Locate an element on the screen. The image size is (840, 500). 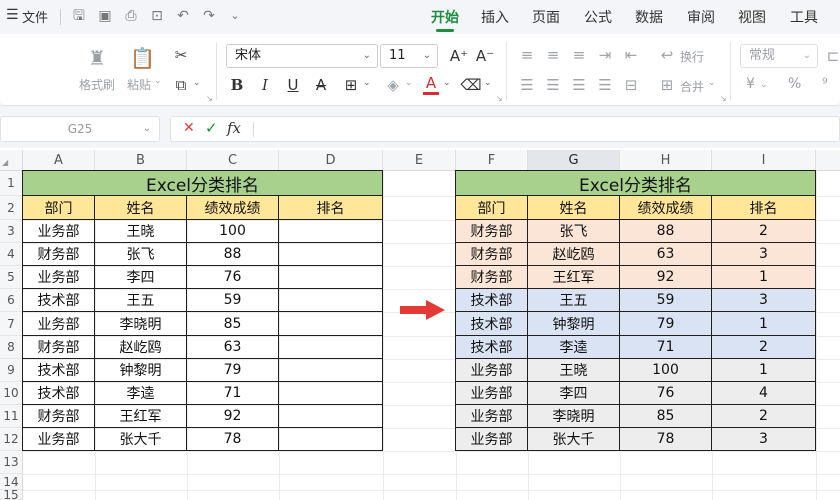
row-header-9: 9 is located at coordinates (11, 370).